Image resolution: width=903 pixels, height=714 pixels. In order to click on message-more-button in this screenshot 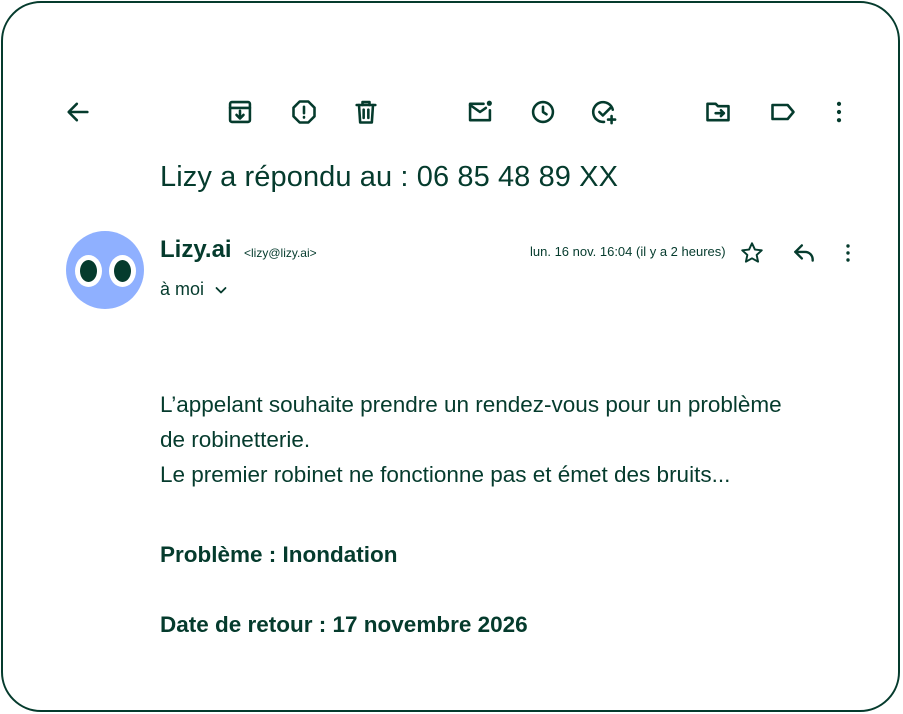, I will do `click(848, 253)`.